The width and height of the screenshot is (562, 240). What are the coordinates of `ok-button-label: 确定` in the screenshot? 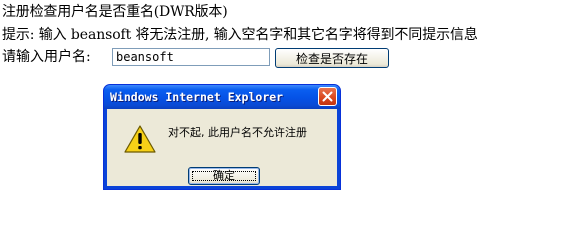 It's located at (224, 176).